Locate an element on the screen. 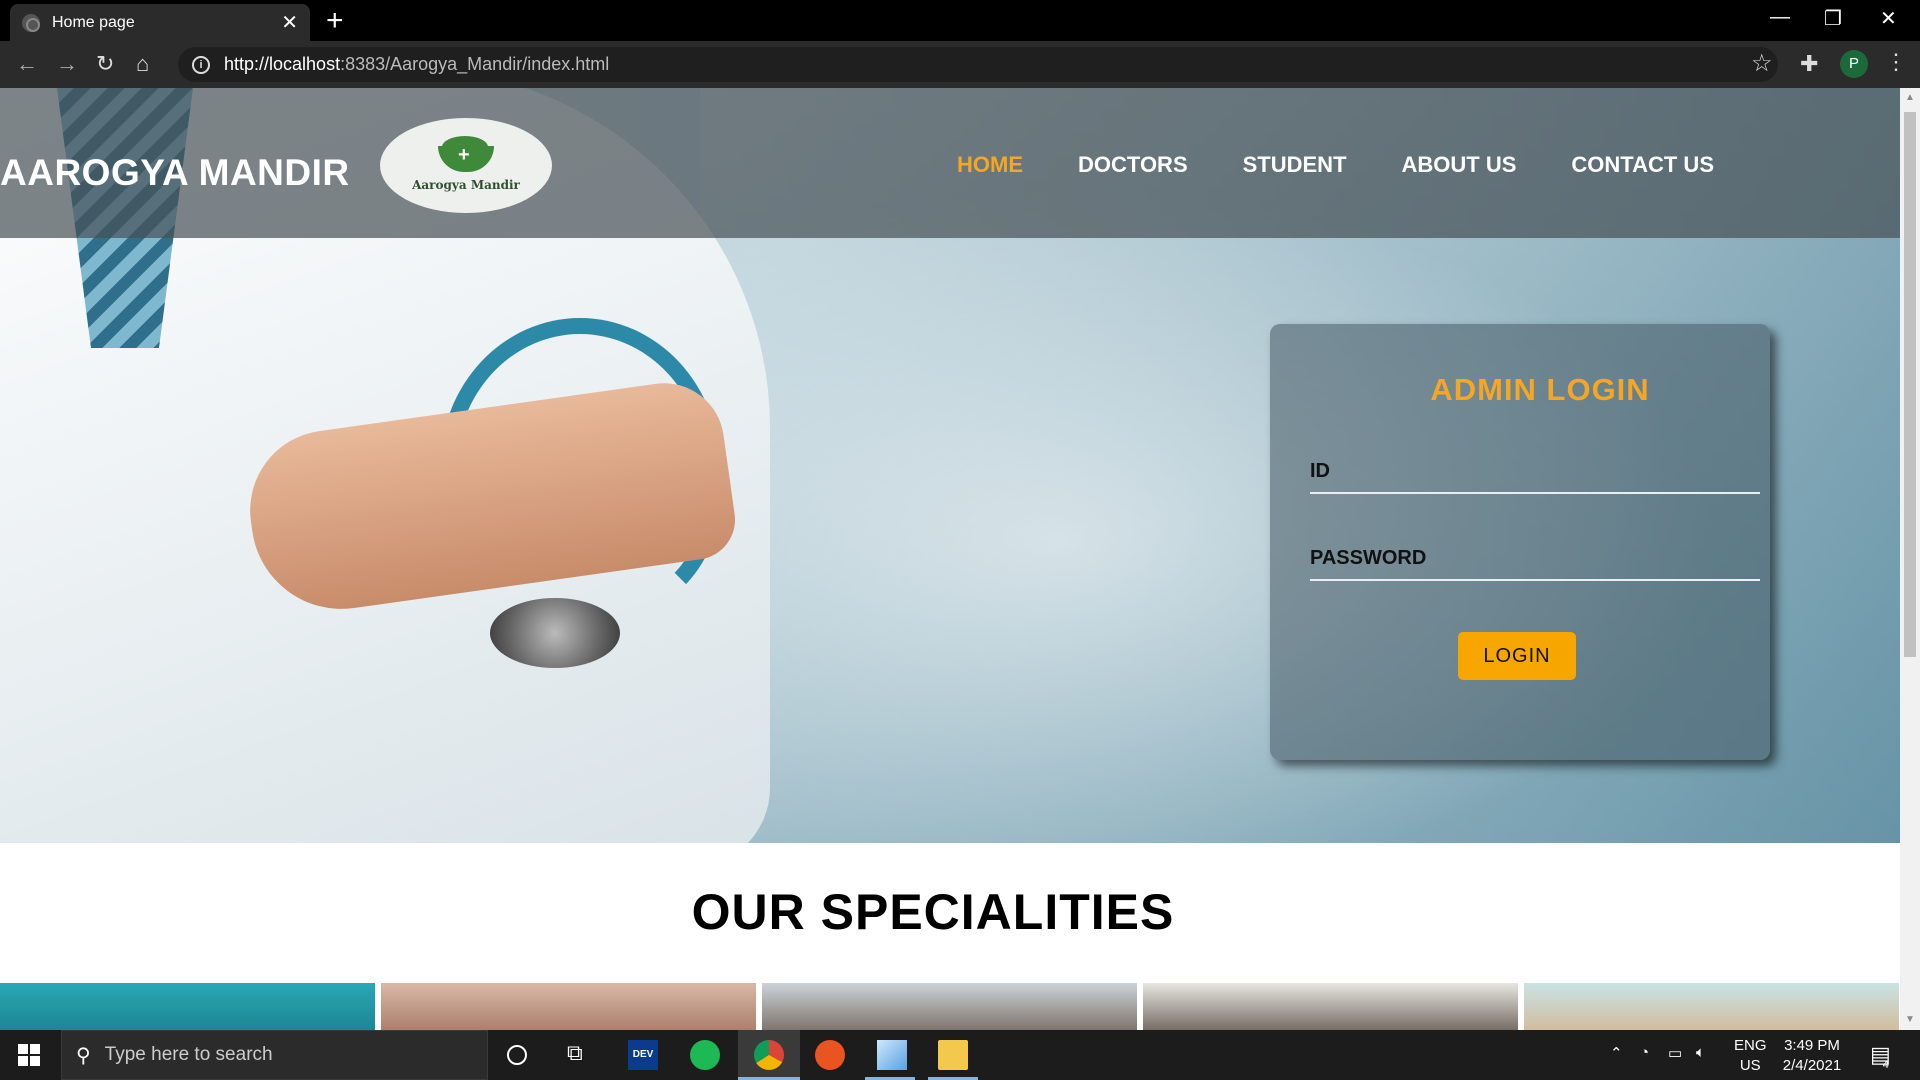  globe-icon is located at coordinates (31, 22).